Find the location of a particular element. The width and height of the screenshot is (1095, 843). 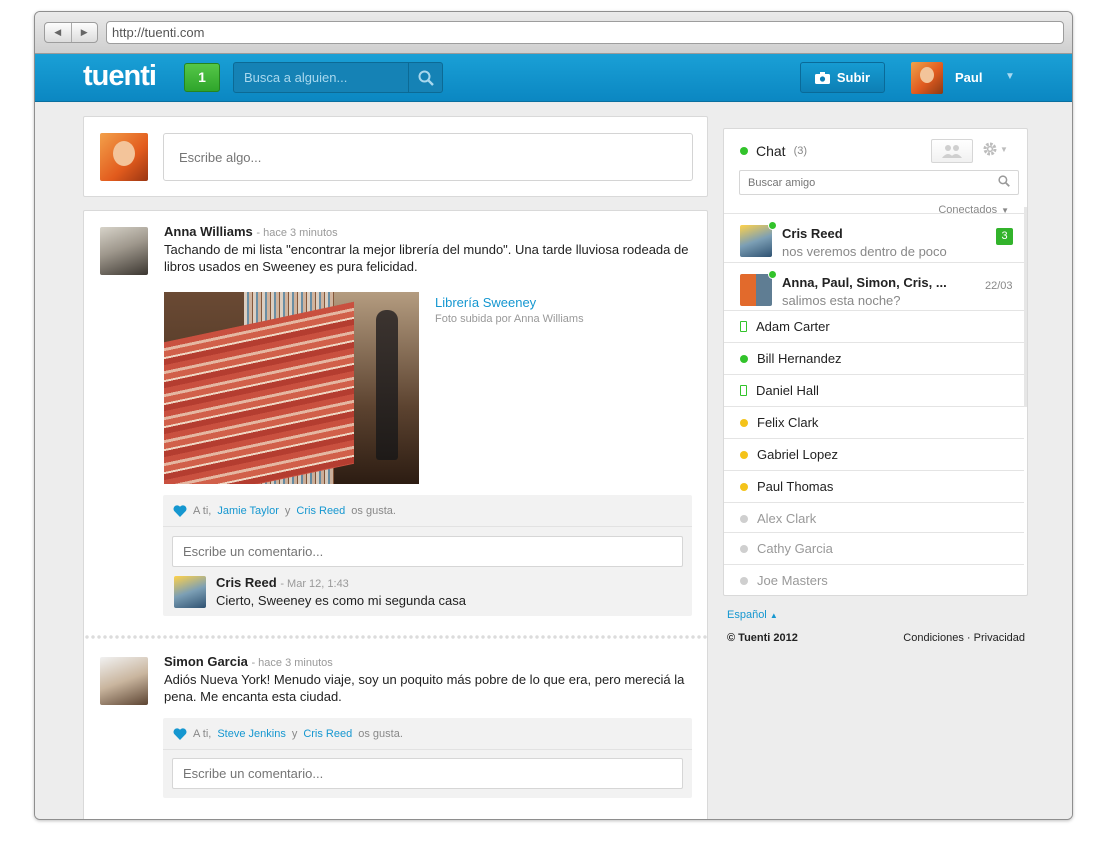

reply-author: Cris Reed is located at coordinates (246, 582).